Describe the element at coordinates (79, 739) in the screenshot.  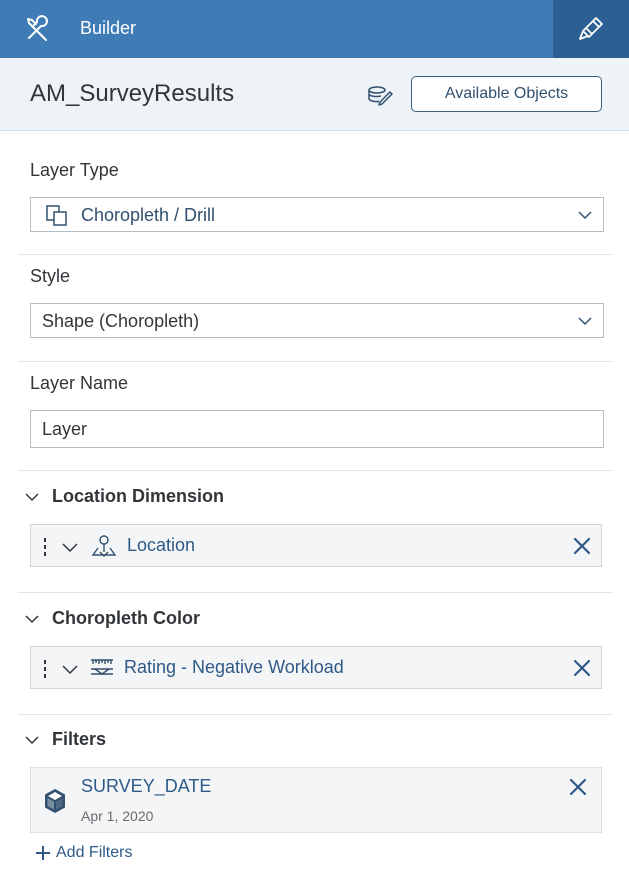
I see `filters-title: Filters` at that location.